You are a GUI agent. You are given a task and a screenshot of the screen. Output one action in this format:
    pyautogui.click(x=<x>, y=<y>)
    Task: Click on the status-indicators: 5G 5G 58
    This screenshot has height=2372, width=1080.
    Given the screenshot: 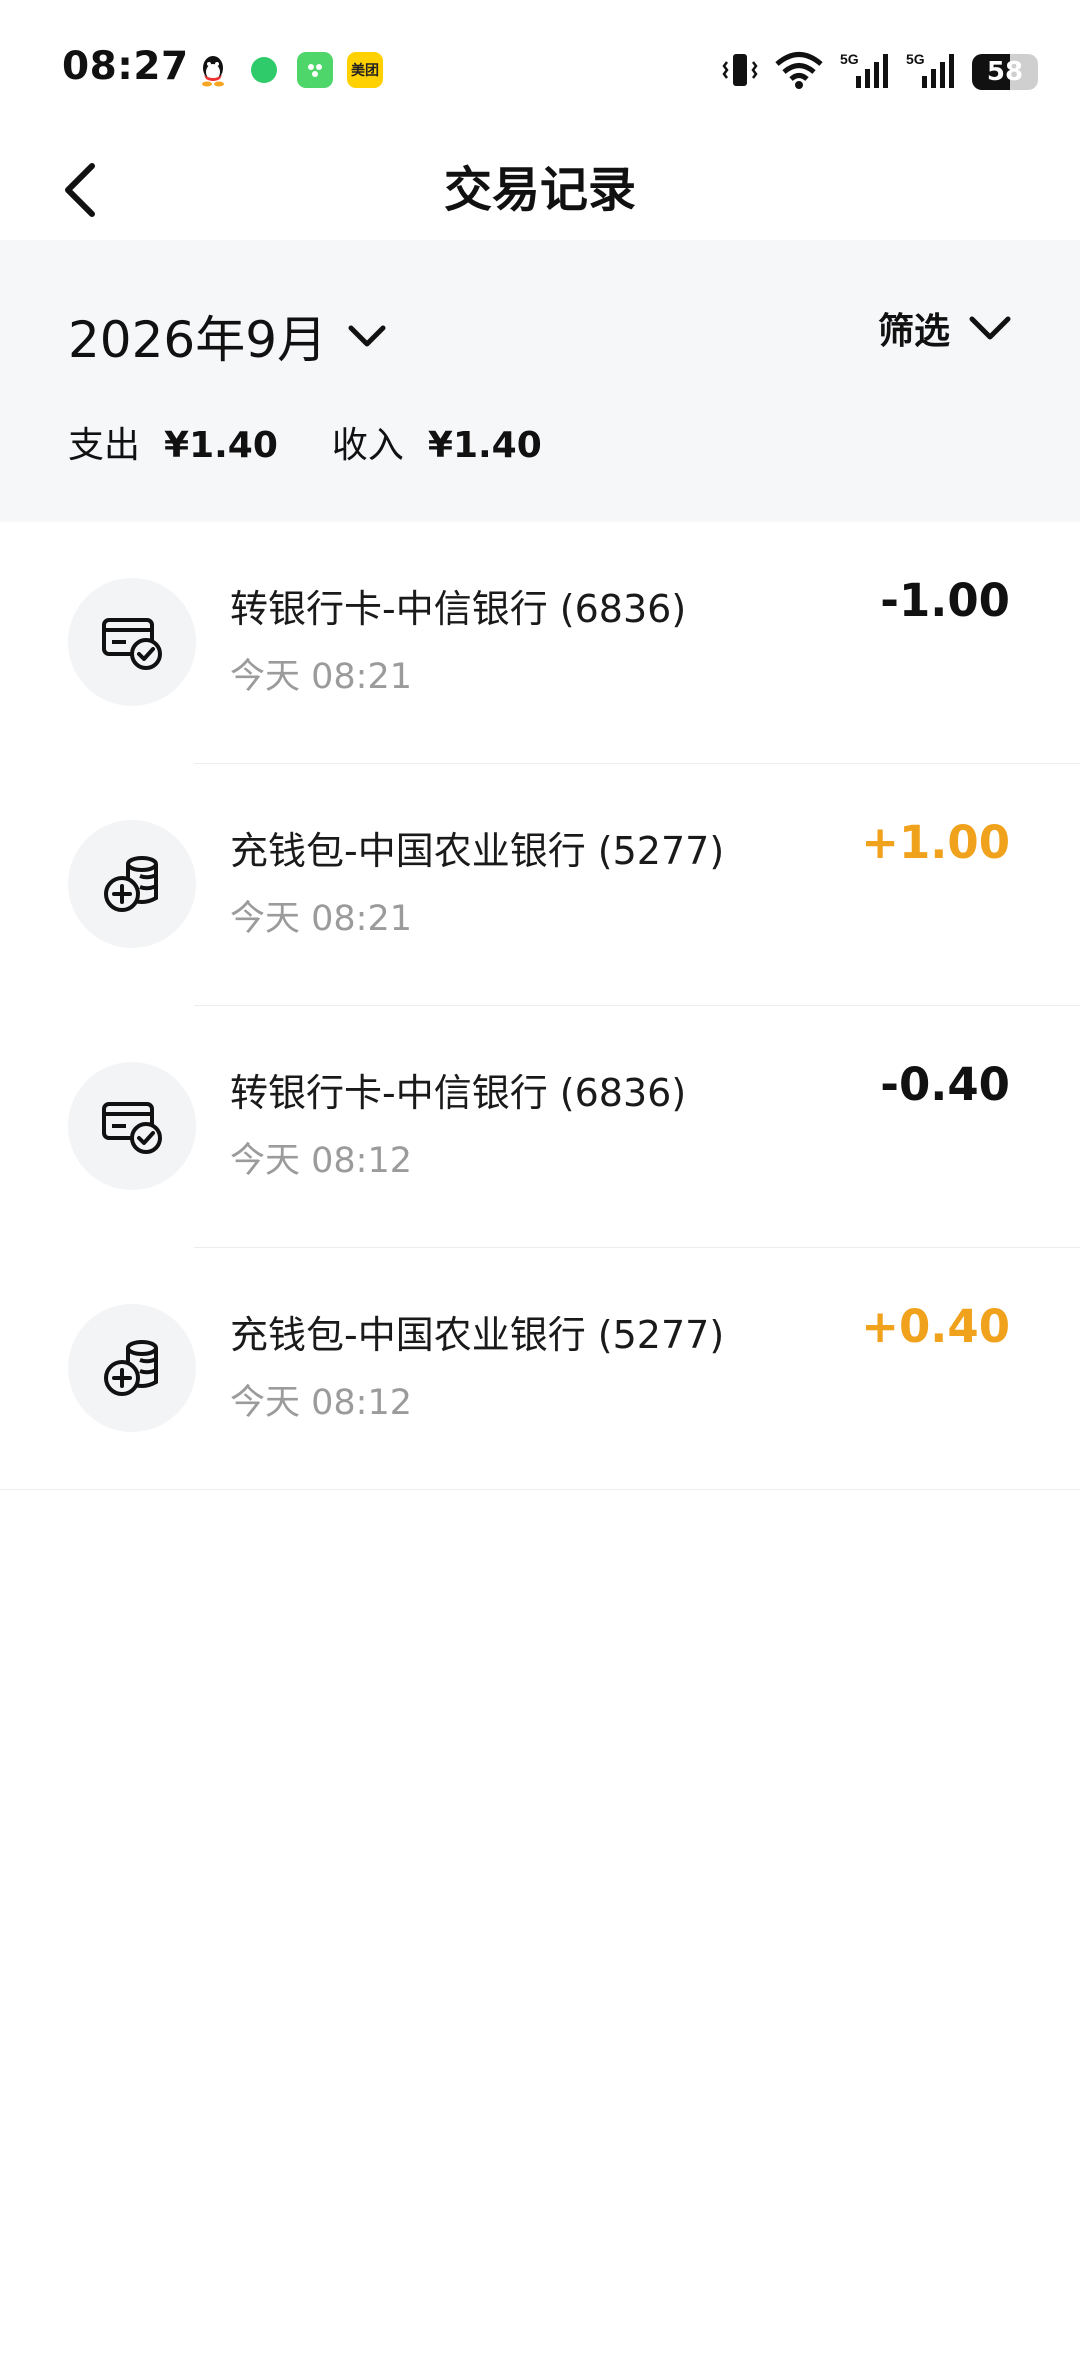 What is the action you would take?
    pyautogui.click(x=880, y=72)
    